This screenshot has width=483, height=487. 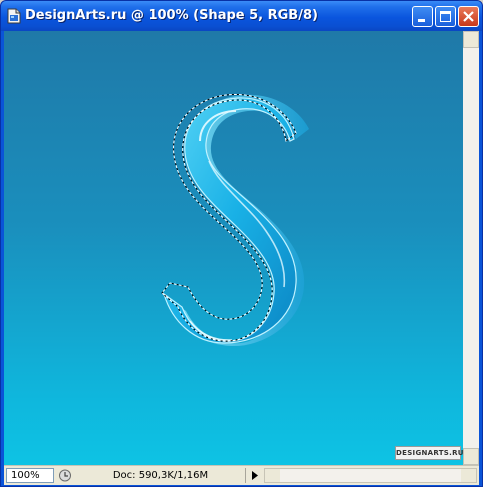 What do you see at coordinates (30, 475) in the screenshot?
I see `zoom-field: 100%` at bounding box center [30, 475].